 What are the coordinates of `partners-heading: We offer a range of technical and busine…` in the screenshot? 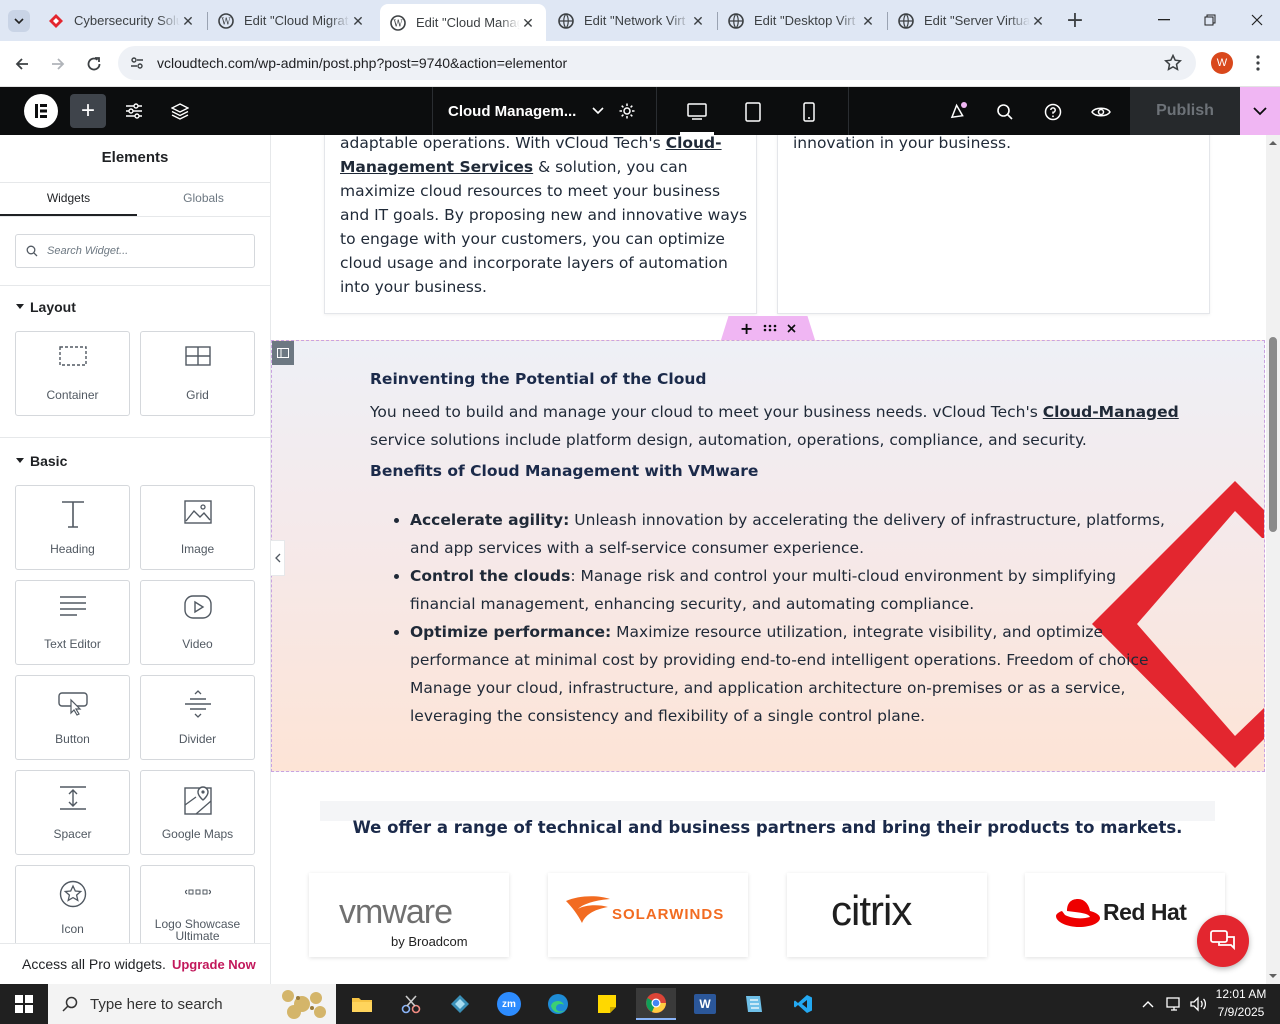 It's located at (767, 827).